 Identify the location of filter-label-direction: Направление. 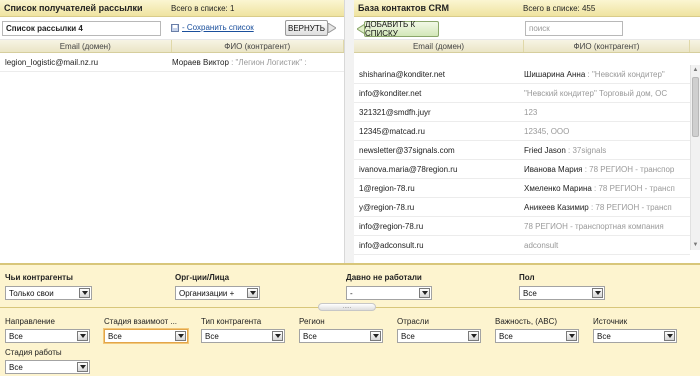
(30, 321).